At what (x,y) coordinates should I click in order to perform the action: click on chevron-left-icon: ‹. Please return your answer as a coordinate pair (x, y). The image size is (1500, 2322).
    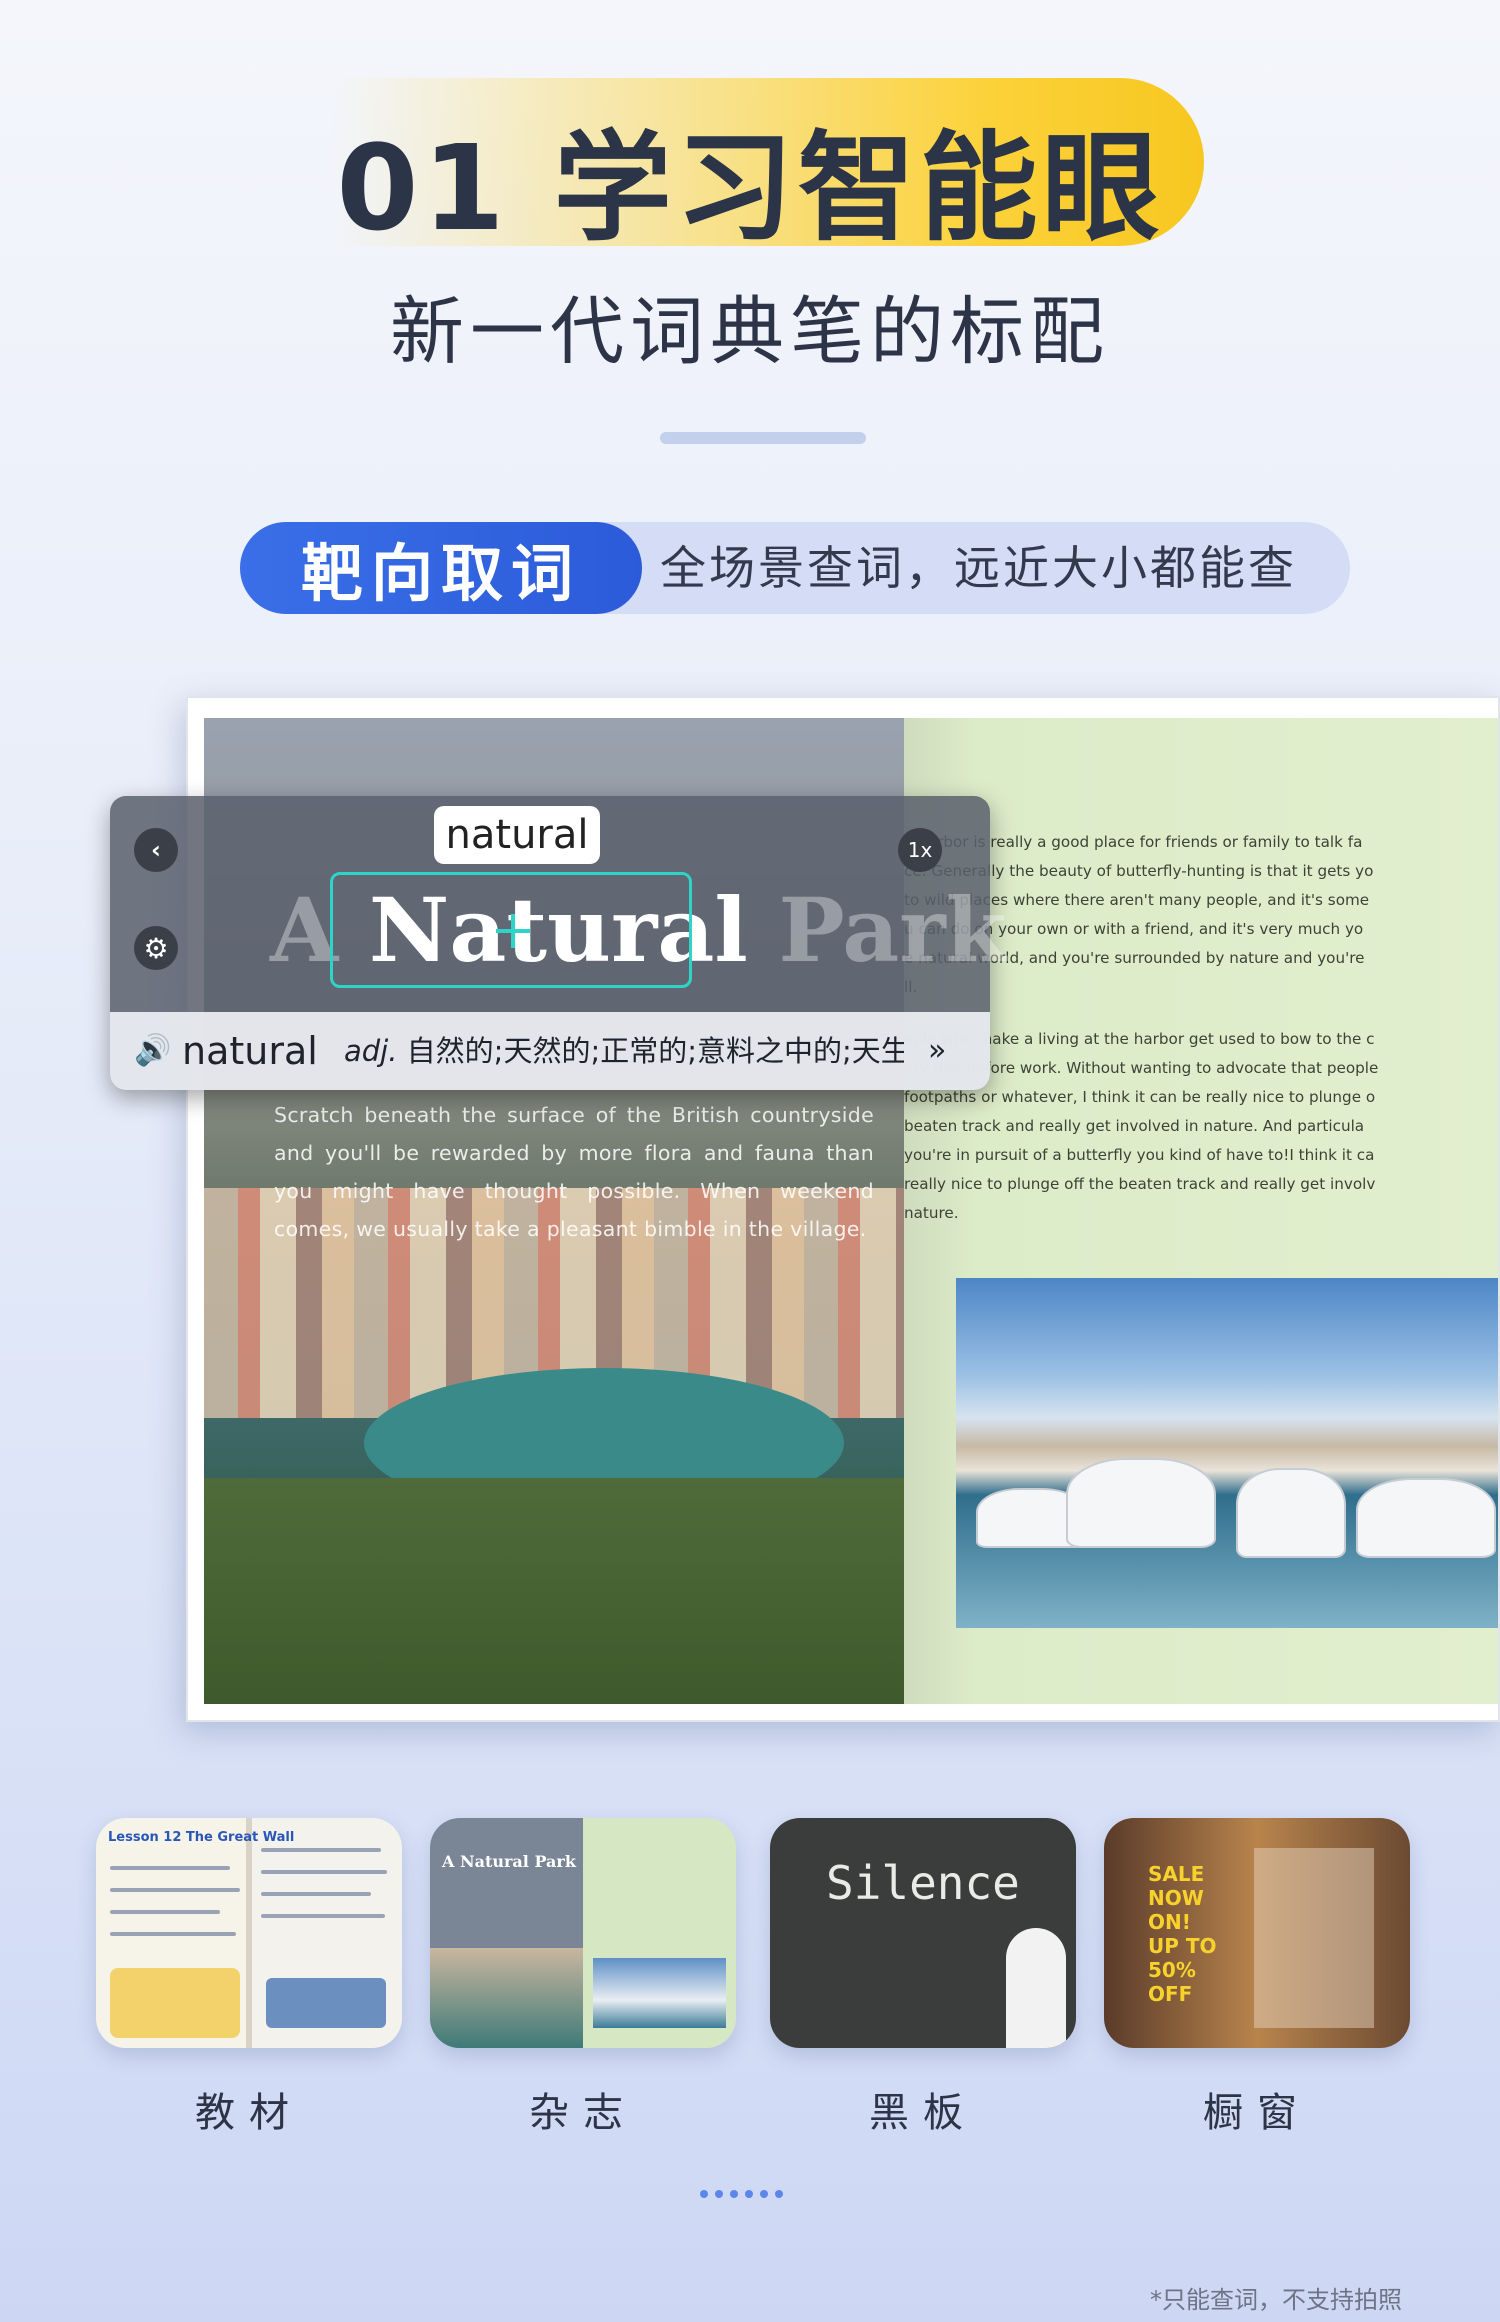
    Looking at the image, I should click on (156, 850).